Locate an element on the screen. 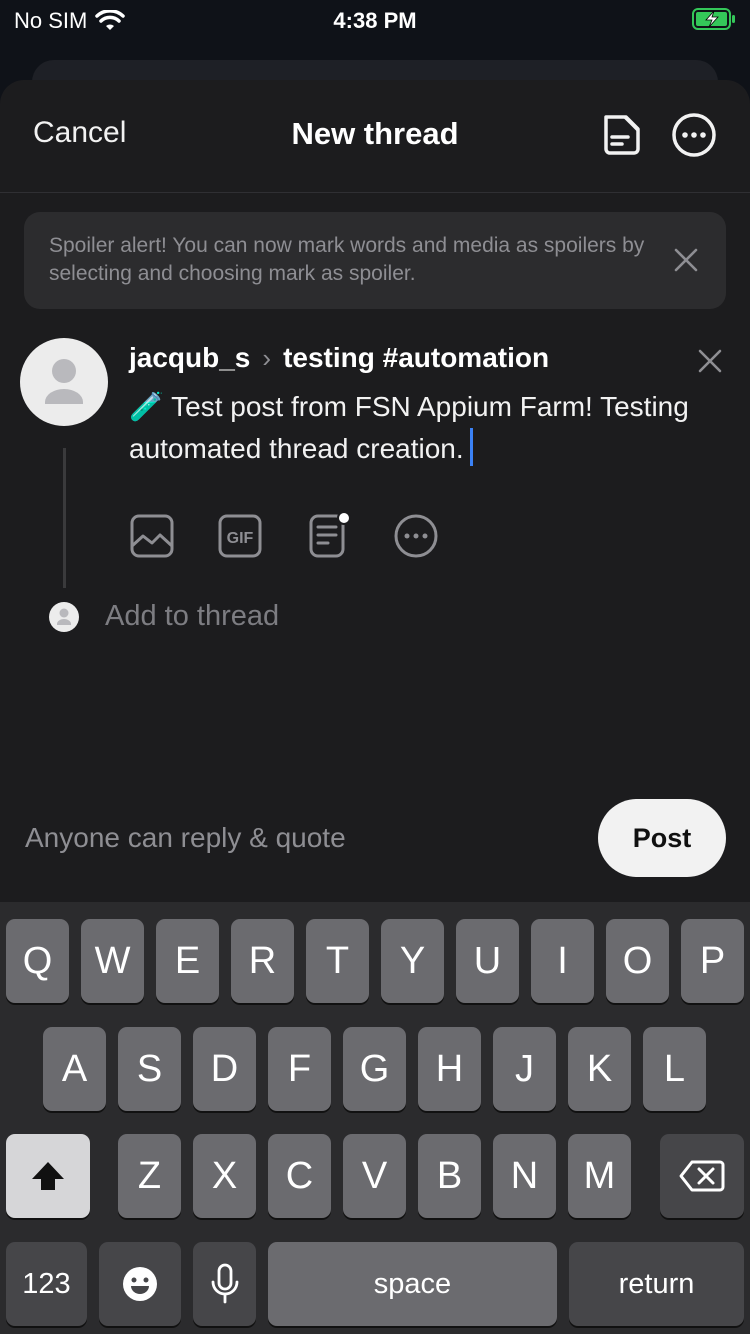 This screenshot has width=750, height=1334. key-r: R is located at coordinates (262, 961).